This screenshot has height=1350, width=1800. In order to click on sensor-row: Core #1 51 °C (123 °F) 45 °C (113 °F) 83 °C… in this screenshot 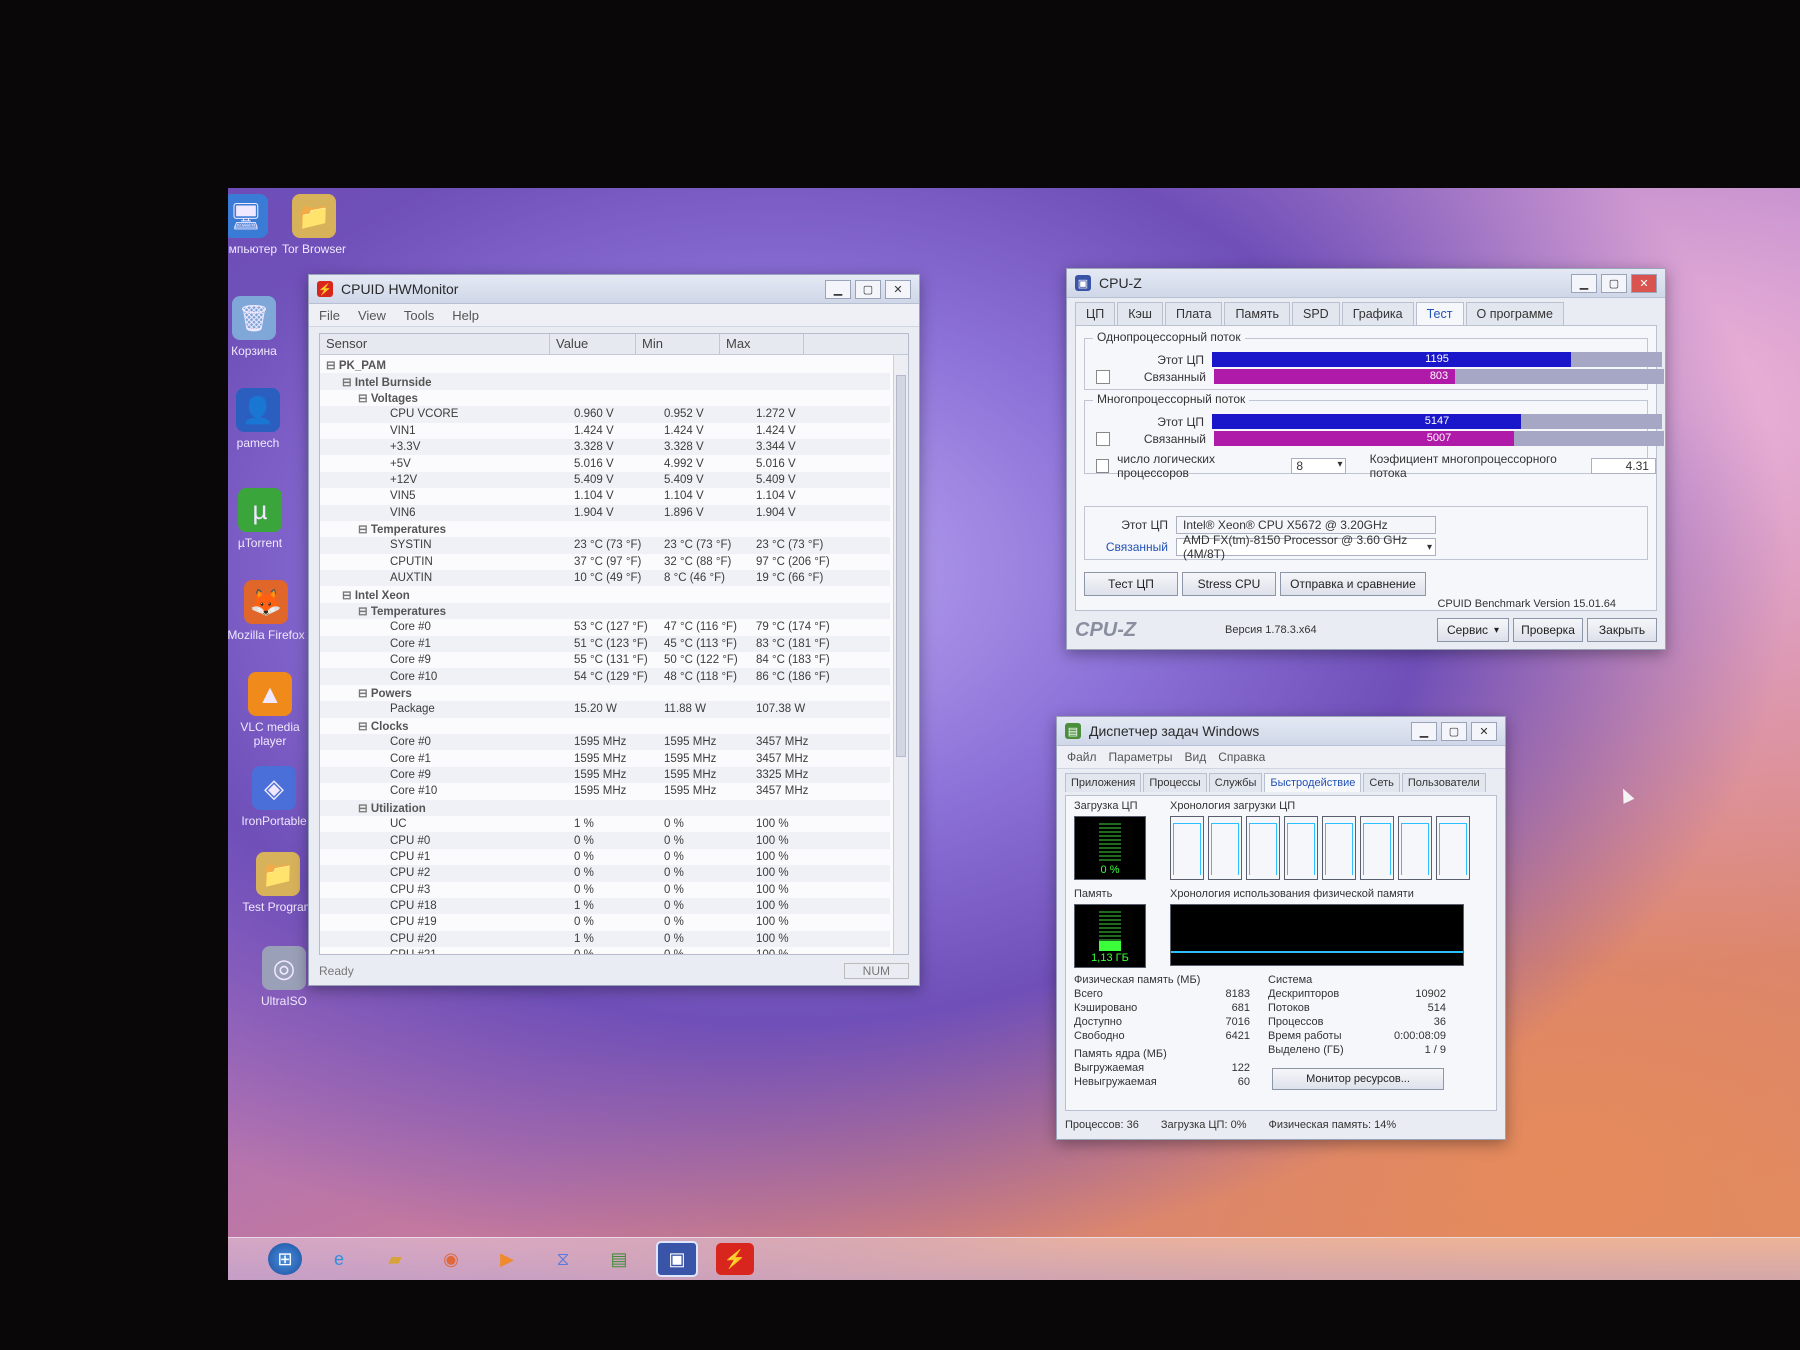, I will do `click(605, 644)`.